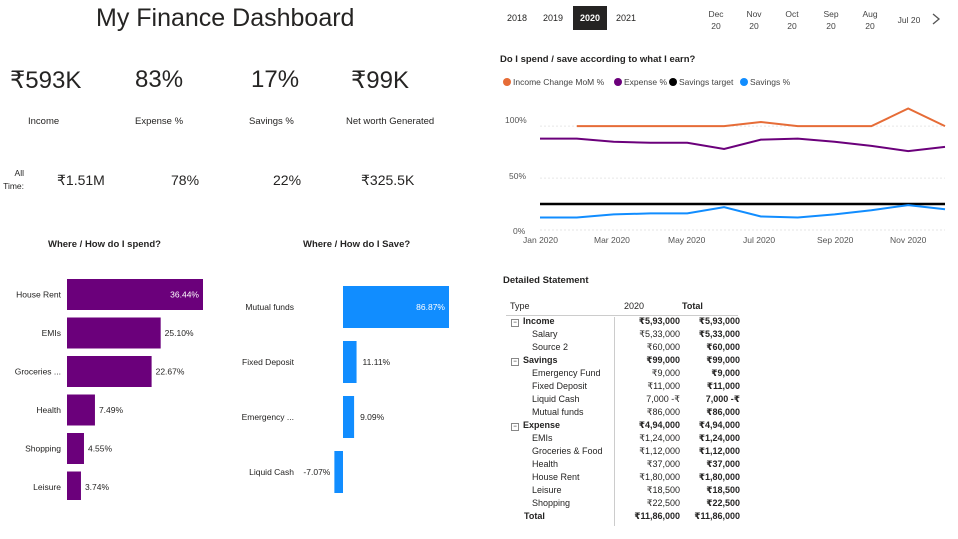 Image resolution: width=958 pixels, height=539 pixels. Describe the element at coordinates (517, 18) in the screenshot. I see `year-2018-button: 2018` at that location.